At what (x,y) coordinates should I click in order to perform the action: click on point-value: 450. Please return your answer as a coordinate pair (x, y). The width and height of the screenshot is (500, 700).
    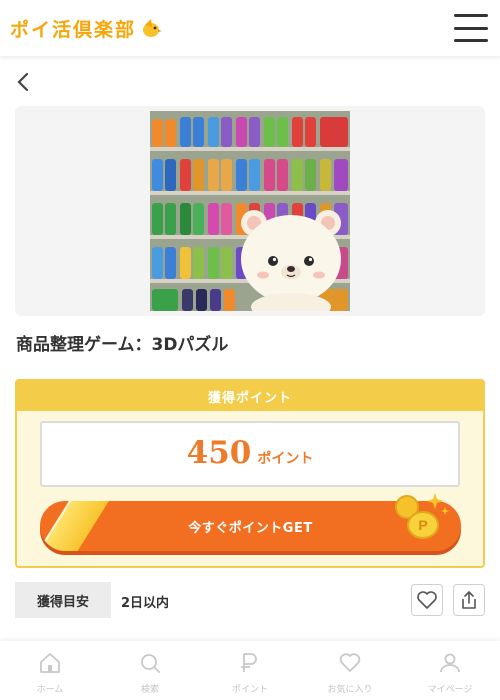
    Looking at the image, I should click on (219, 453).